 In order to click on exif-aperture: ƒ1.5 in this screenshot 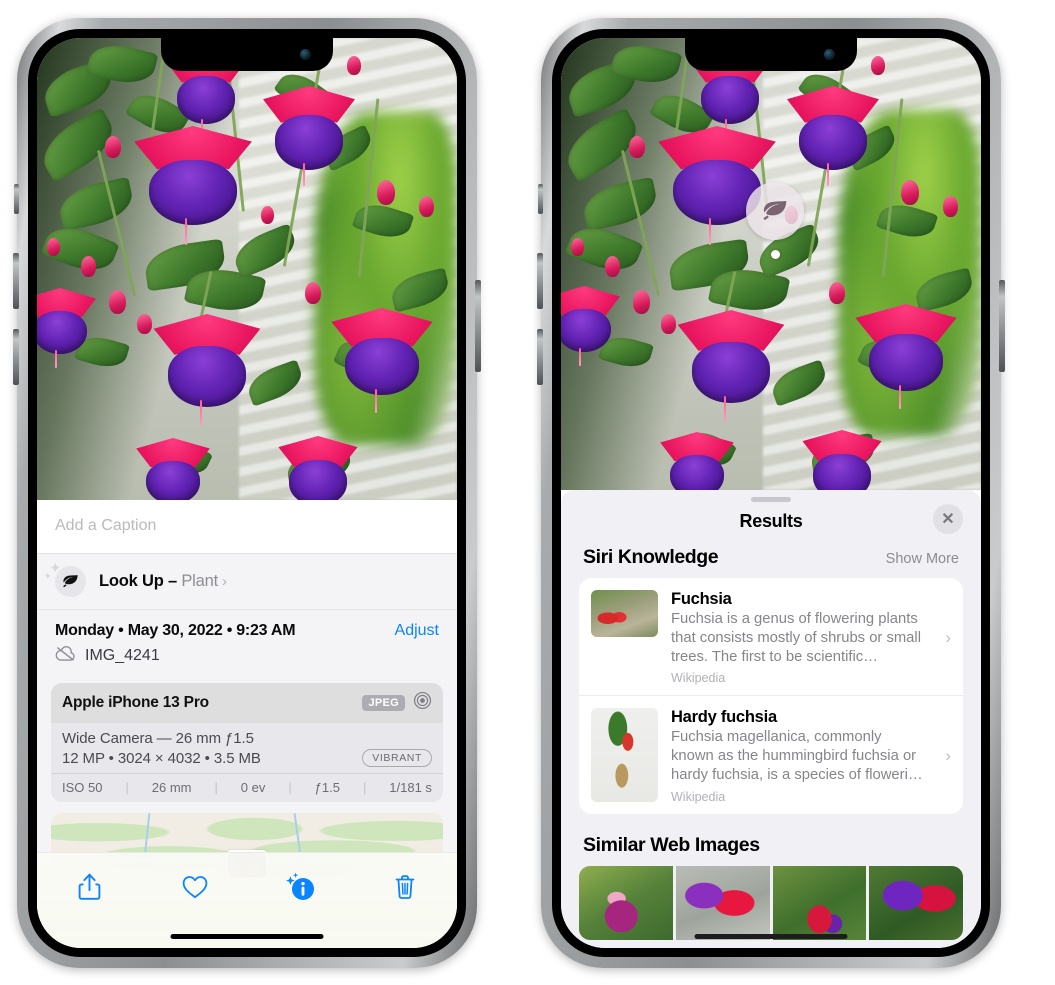, I will do `click(327, 787)`.